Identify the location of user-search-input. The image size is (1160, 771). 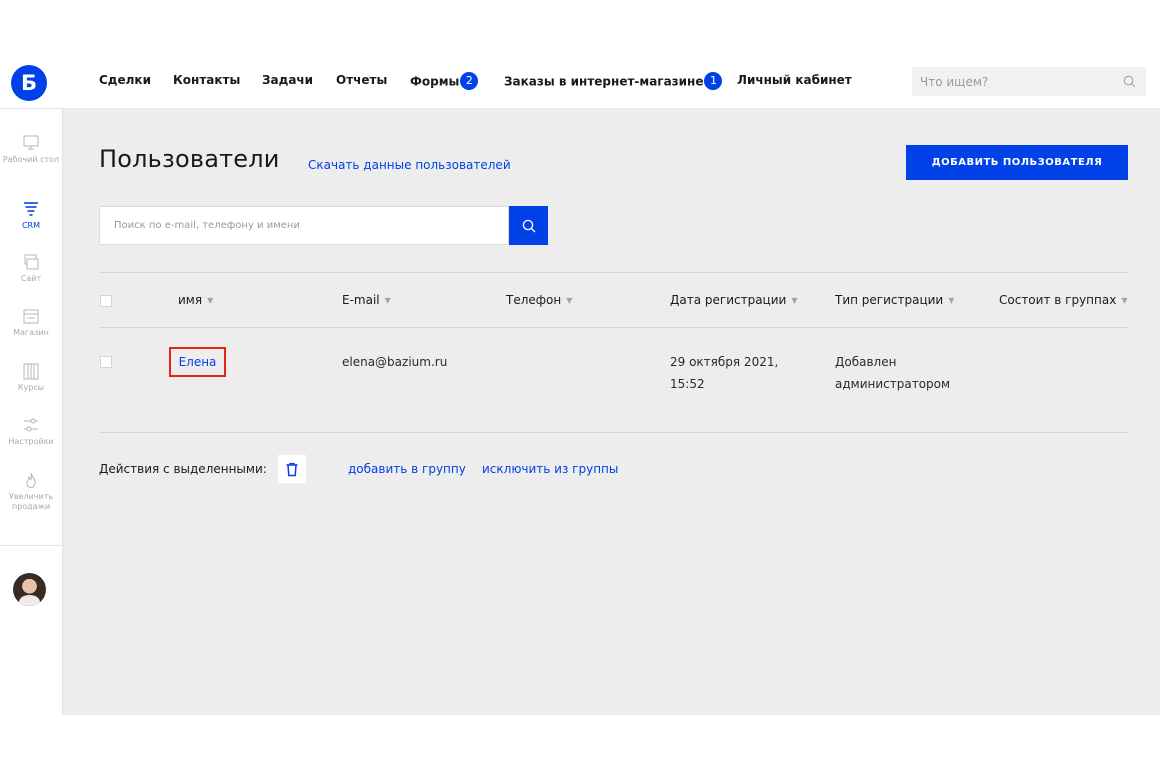
(302, 225).